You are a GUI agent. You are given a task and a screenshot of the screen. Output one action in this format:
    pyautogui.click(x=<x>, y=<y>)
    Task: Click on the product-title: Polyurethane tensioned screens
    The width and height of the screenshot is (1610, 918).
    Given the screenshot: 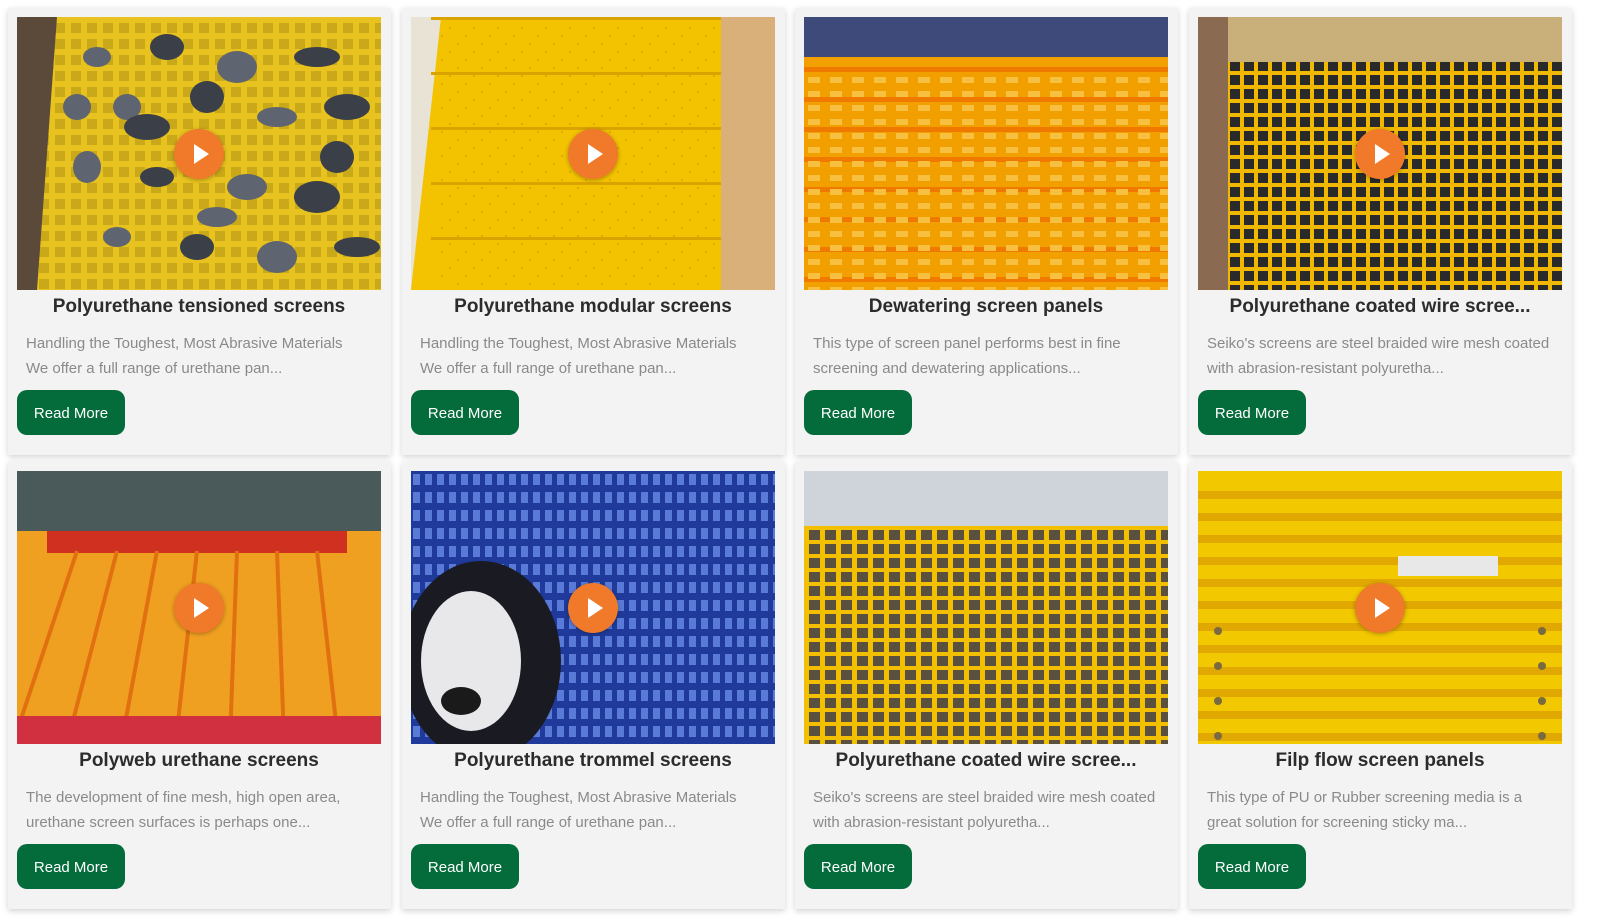 What is the action you would take?
    pyautogui.click(x=199, y=307)
    